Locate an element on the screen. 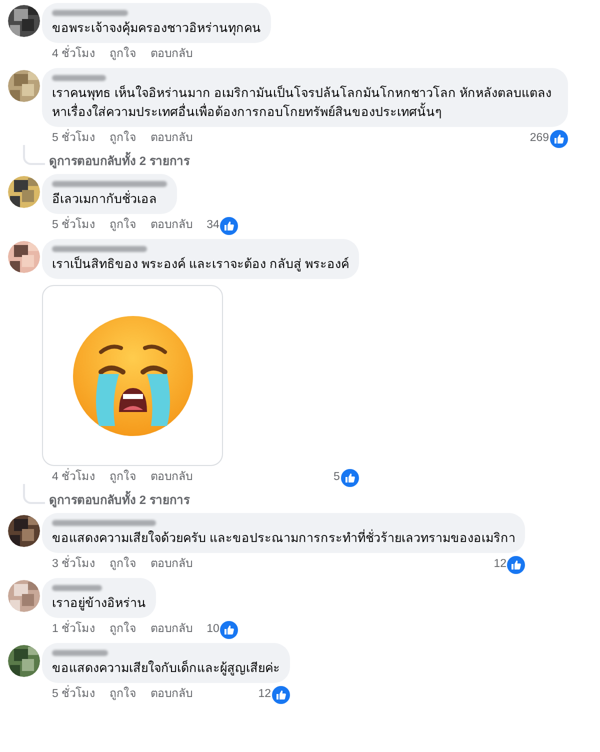 The width and height of the screenshot is (600, 752). comment-time: 1 ชั่วโมง is located at coordinates (74, 630).